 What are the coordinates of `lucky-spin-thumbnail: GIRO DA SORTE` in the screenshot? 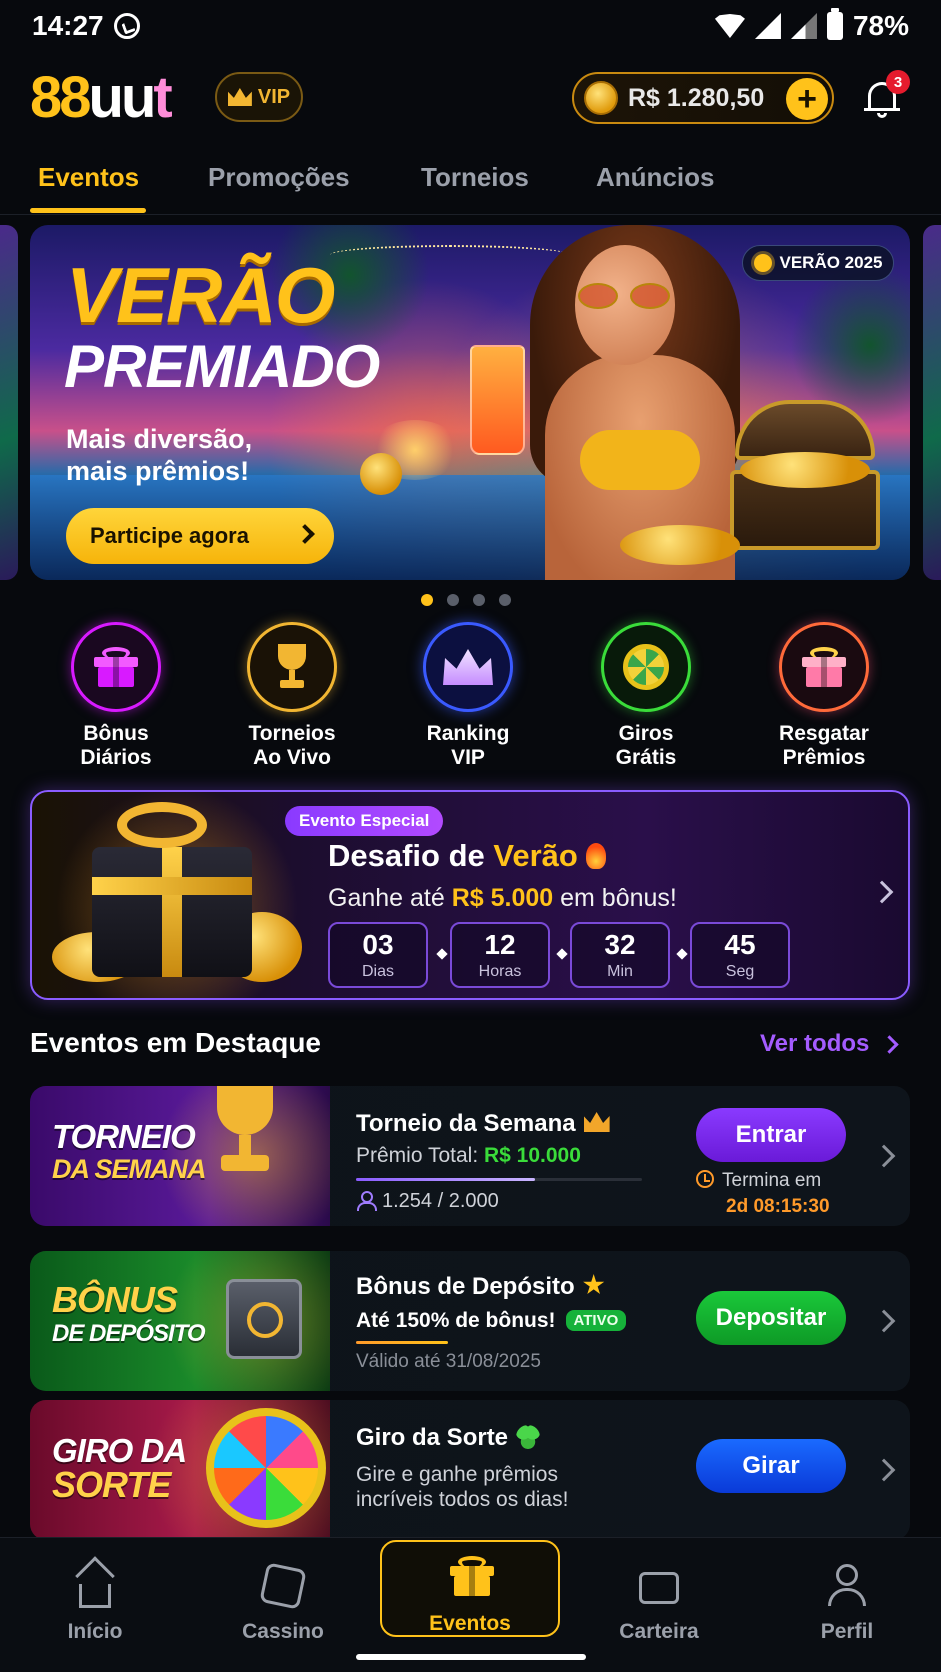 It's located at (180, 1470).